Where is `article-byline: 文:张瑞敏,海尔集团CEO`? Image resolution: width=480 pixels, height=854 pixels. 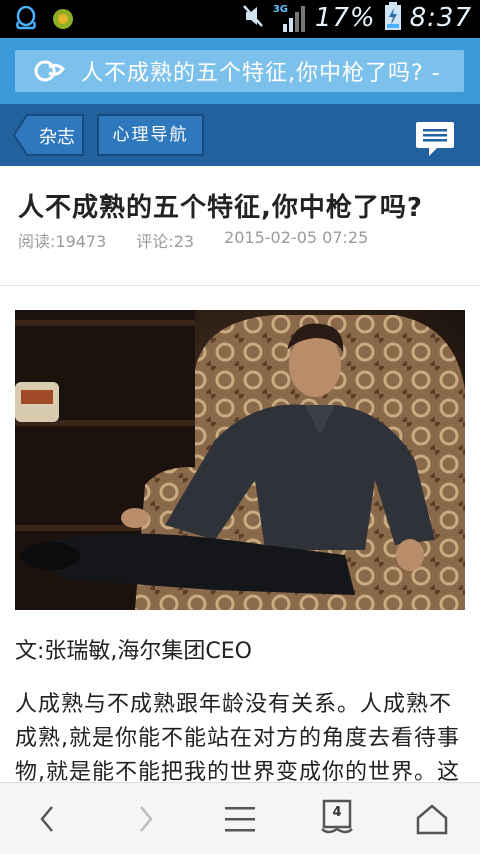
article-byline: 文:张瑞敏,海尔集团CEO is located at coordinates (133, 651).